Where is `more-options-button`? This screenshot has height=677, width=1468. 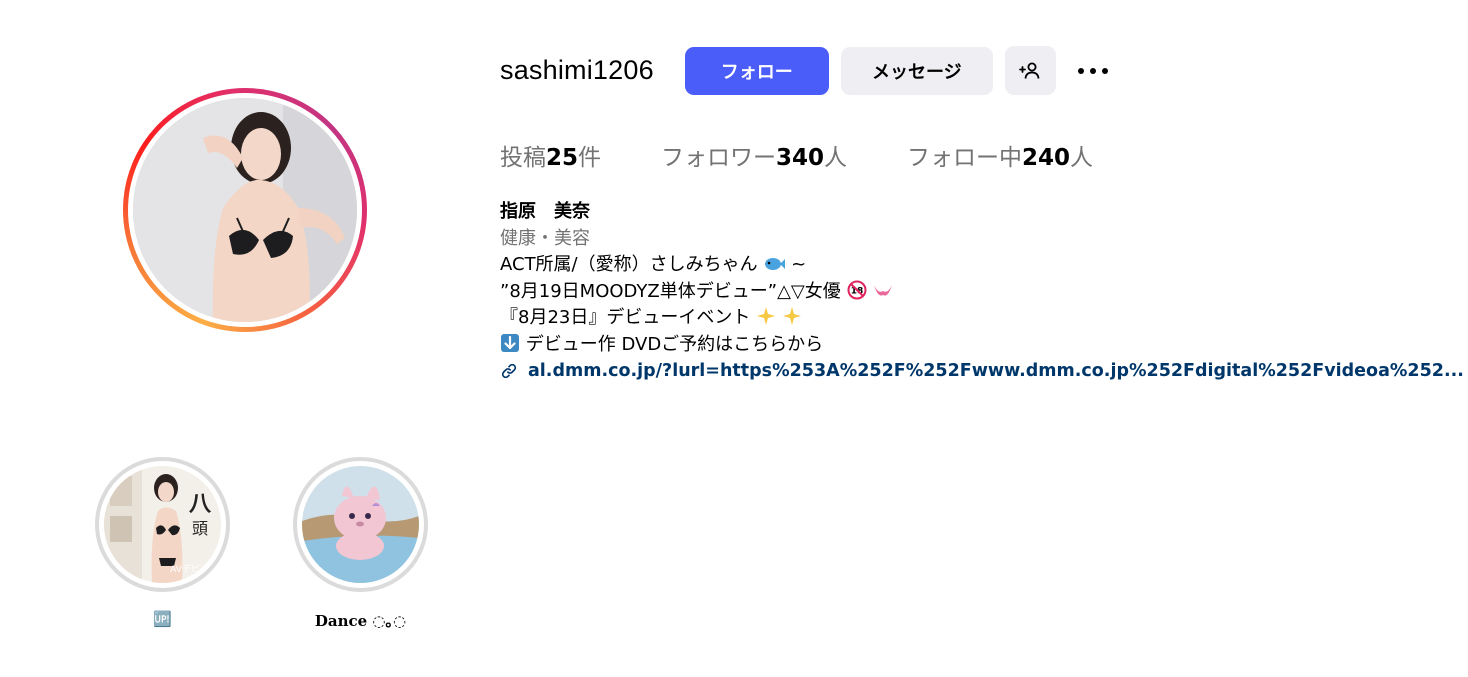 more-options-button is located at coordinates (1093, 71).